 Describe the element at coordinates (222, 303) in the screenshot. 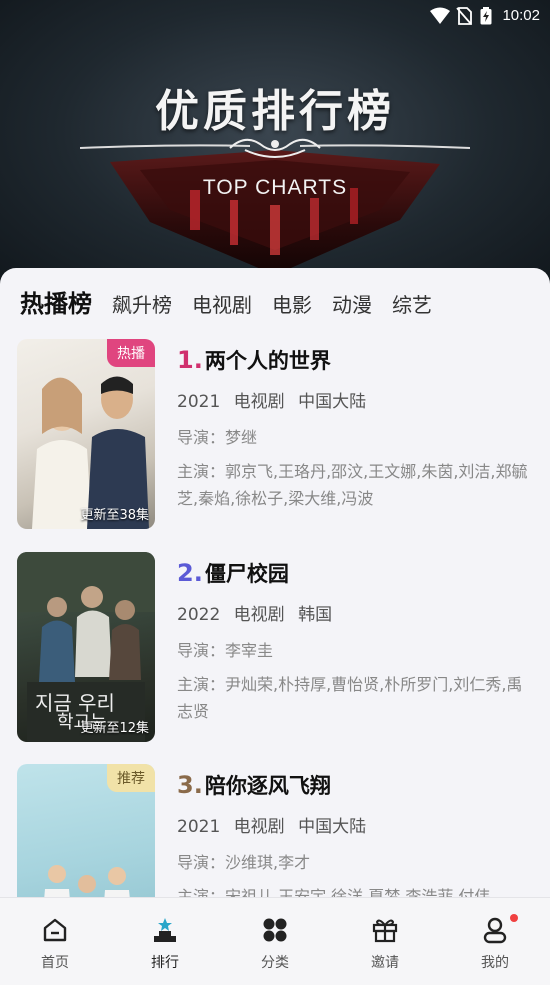

I see `tab-tv: 电视剧` at that location.